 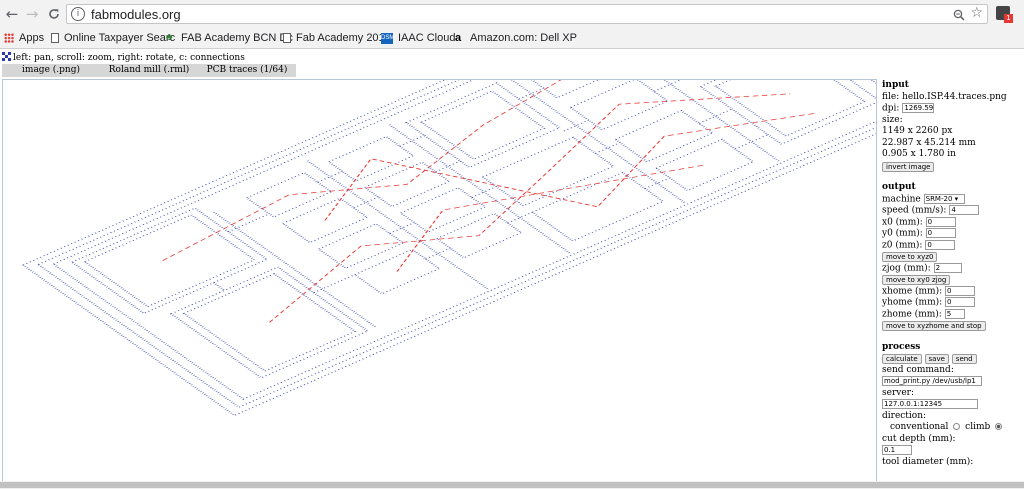 What do you see at coordinates (940, 221) in the screenshot?
I see `x0-field: 0` at bounding box center [940, 221].